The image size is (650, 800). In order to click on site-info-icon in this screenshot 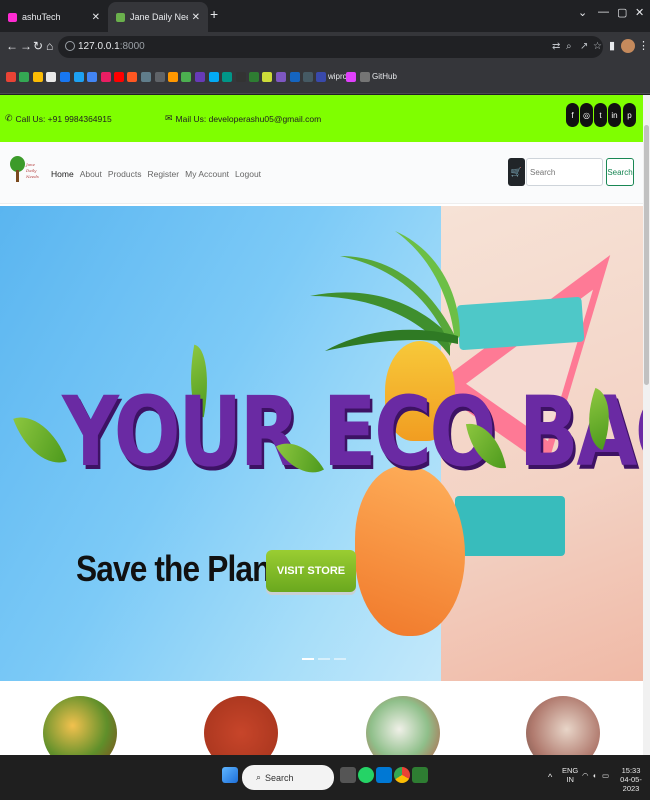, I will do `click(70, 46)`.